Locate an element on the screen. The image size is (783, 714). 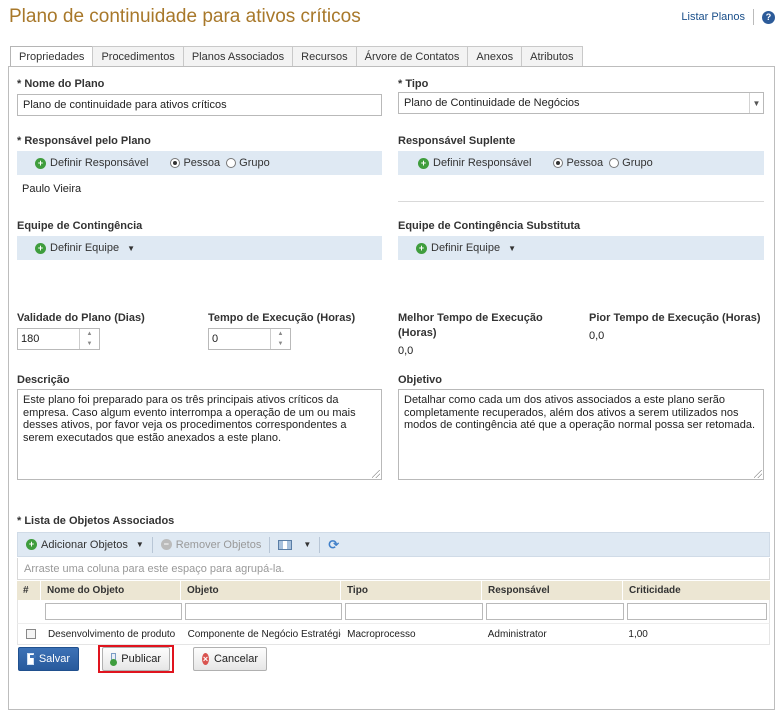
worst-time-value: 0,0 is located at coordinates (597, 336).